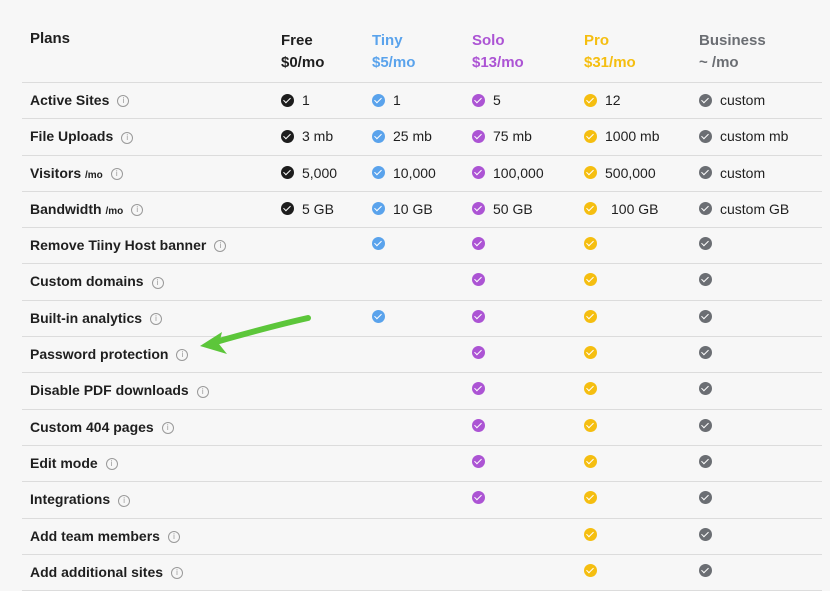  I want to click on table-row: Built-in analytics i, so click(422, 319).